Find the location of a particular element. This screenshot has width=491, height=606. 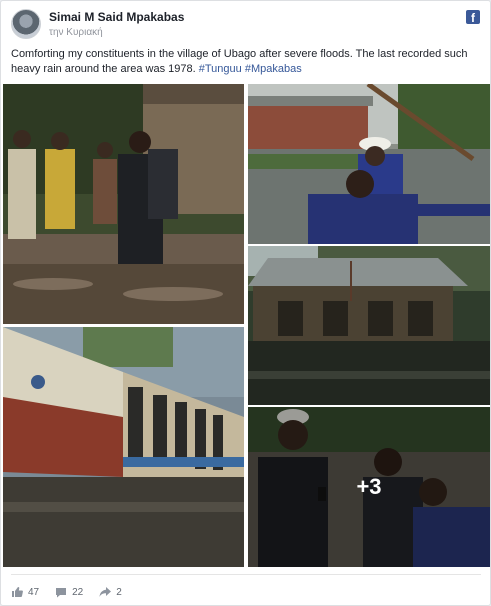

facebook-icon: f is located at coordinates (473, 17).